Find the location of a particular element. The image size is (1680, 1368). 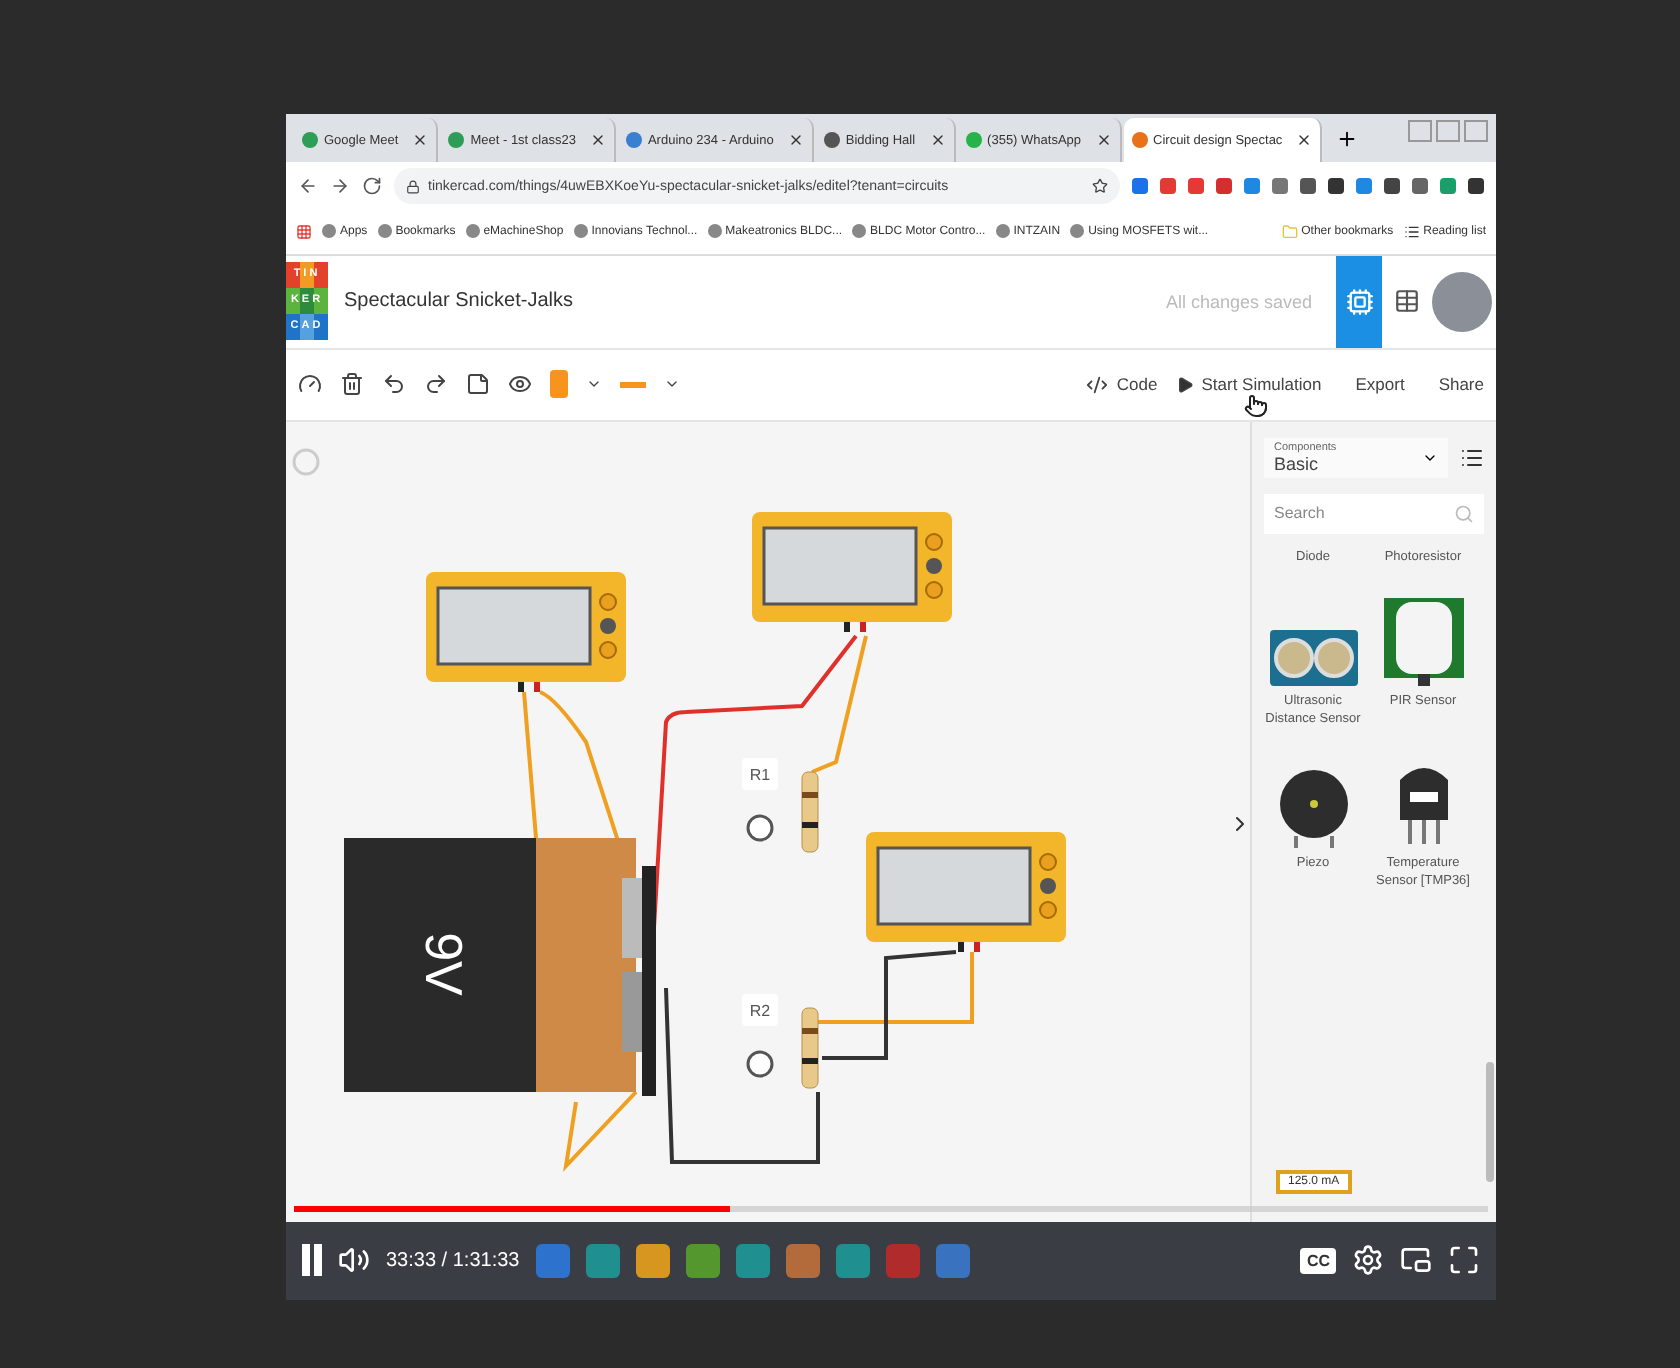

apps-grid-icon is located at coordinates (304, 231).